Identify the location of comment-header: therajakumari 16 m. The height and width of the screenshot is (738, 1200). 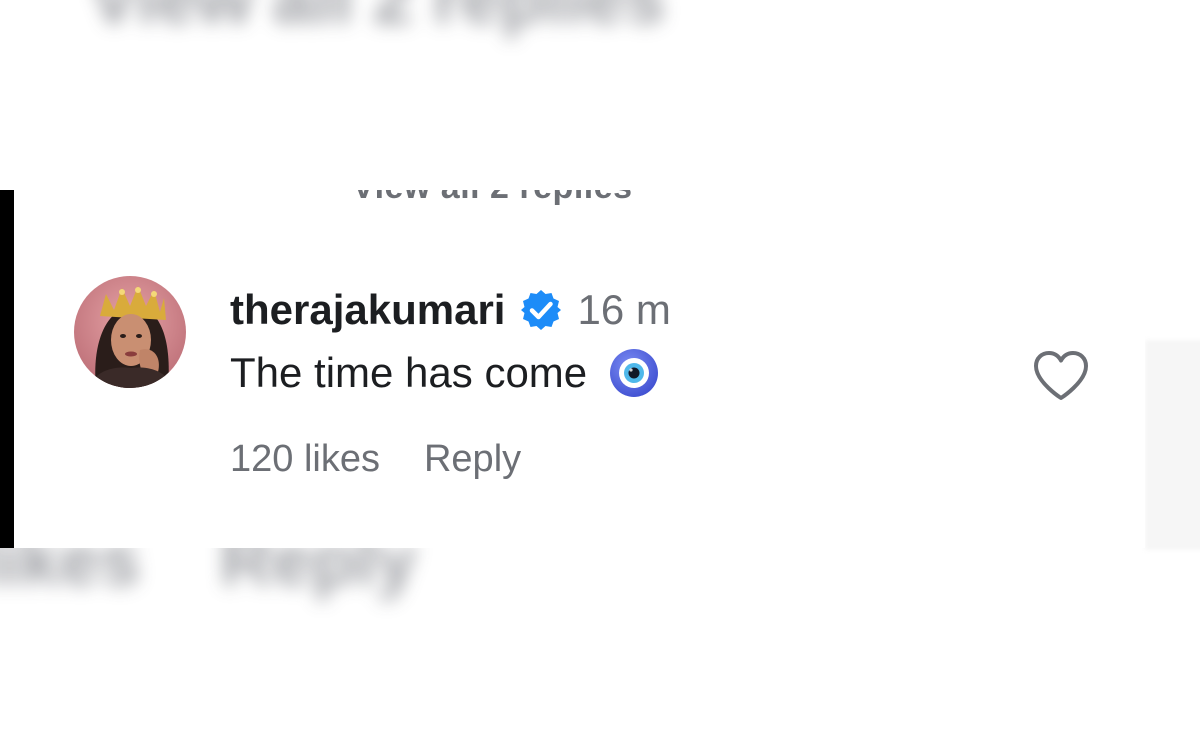
(450, 310).